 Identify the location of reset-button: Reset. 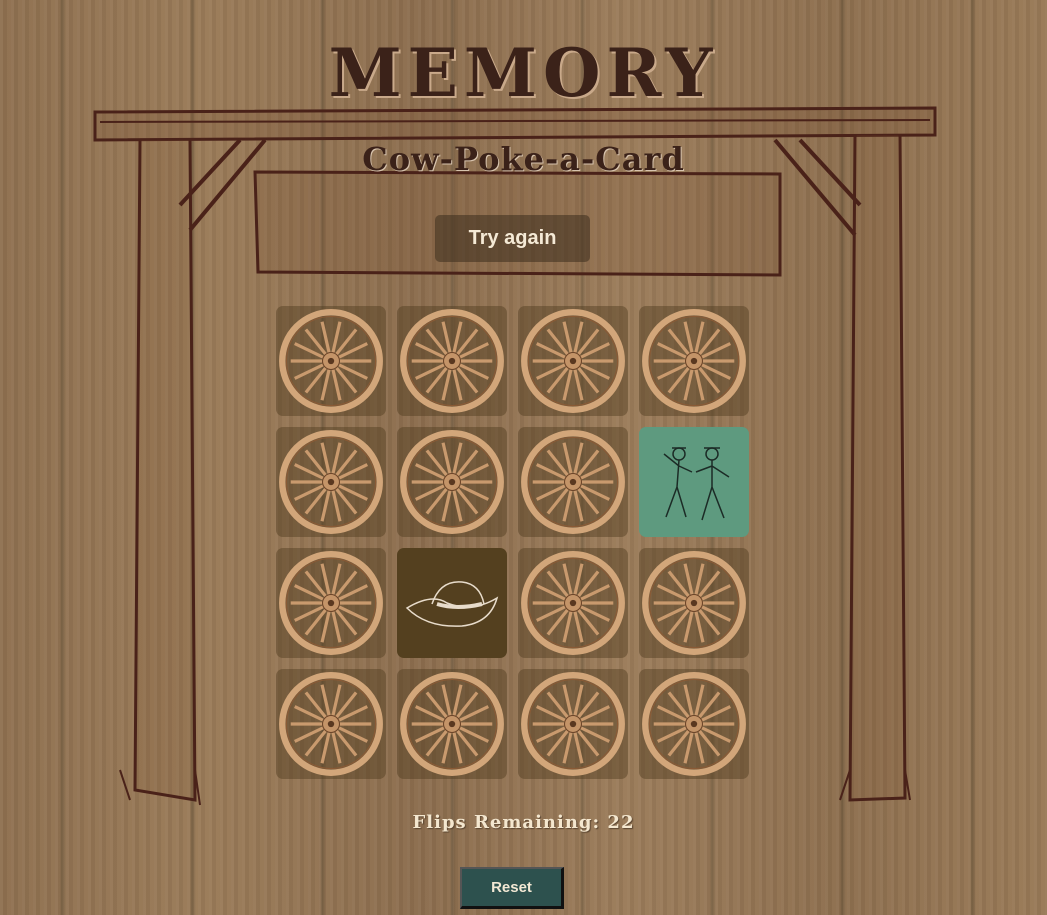
(512, 888).